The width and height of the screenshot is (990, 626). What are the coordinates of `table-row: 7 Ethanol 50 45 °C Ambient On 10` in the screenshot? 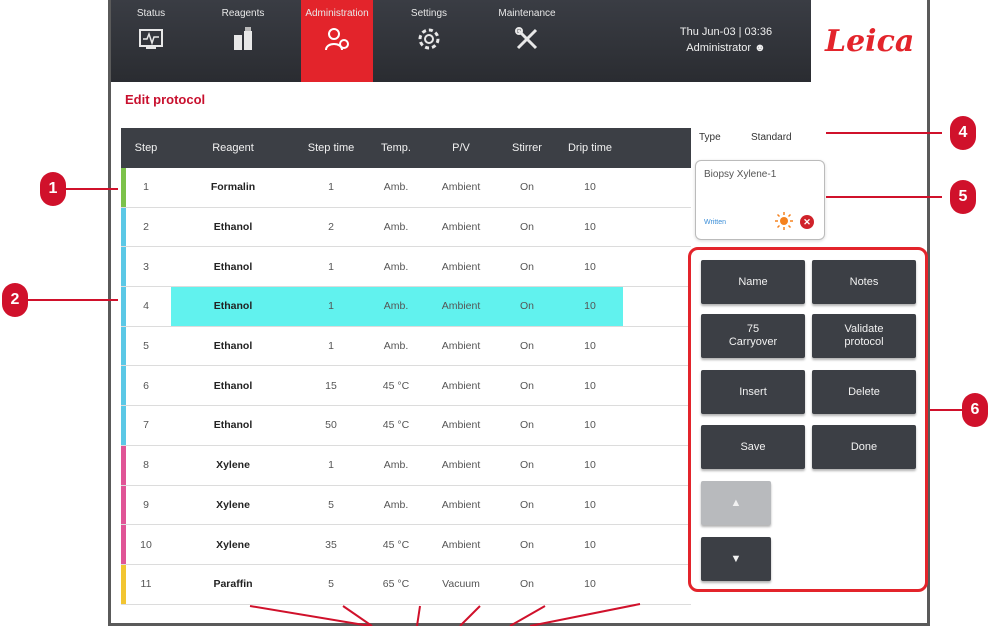 It's located at (406, 426).